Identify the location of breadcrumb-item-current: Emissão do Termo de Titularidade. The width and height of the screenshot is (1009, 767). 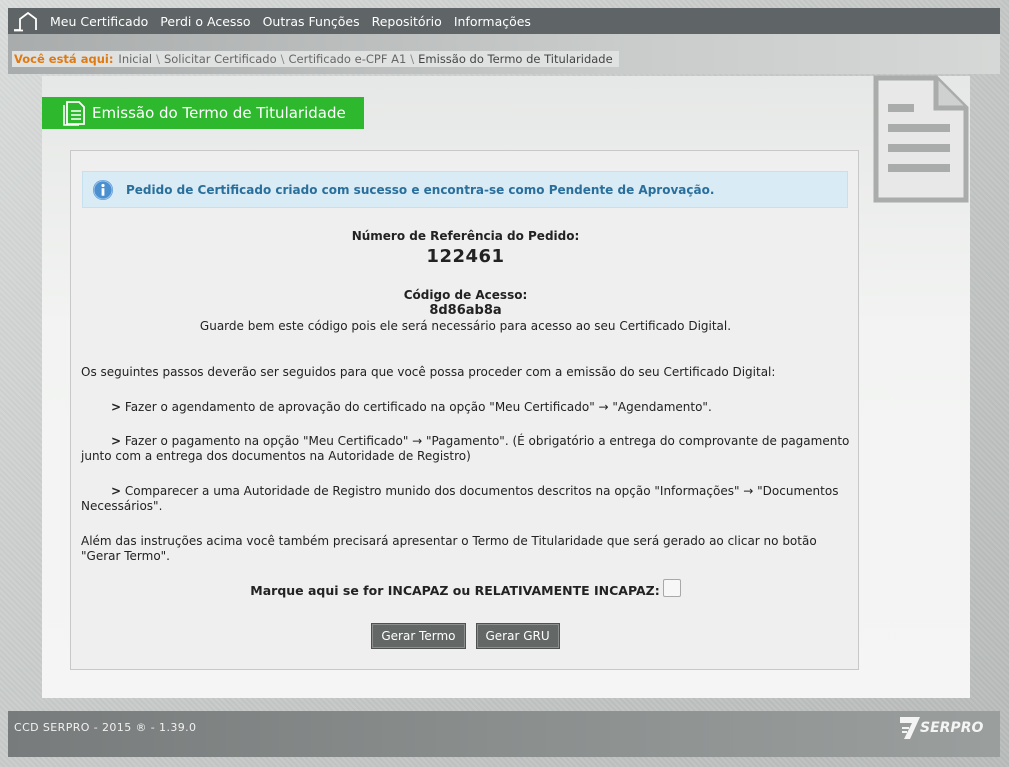
(515, 59).